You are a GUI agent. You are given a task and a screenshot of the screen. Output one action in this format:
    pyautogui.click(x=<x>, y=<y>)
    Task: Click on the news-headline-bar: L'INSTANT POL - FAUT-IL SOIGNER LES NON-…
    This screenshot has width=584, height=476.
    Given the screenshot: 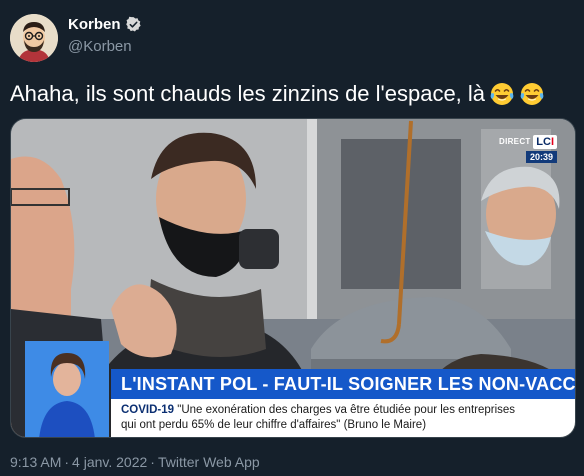 What is the action you would take?
    pyautogui.click(x=343, y=384)
    